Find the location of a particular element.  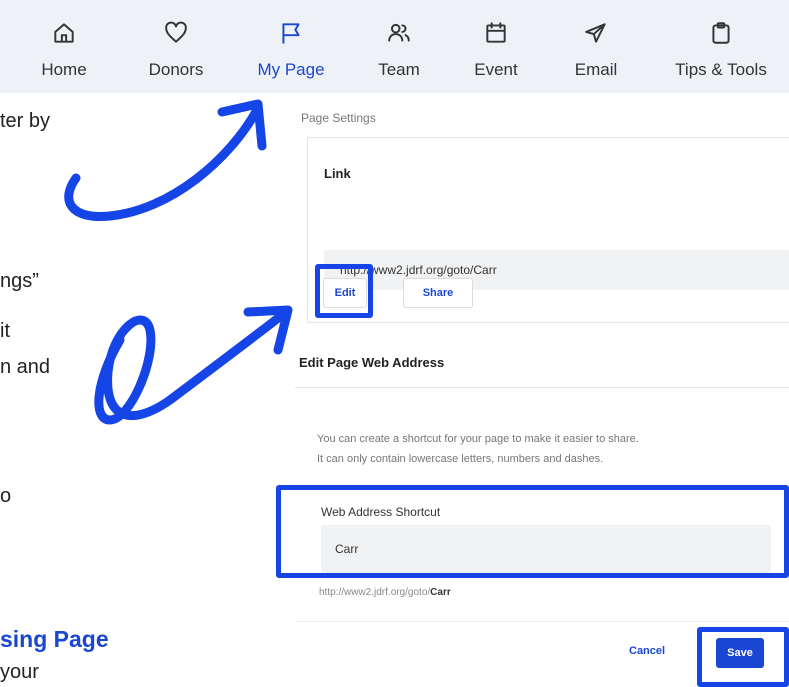

url-preview-shortcut: Carr is located at coordinates (440, 592).